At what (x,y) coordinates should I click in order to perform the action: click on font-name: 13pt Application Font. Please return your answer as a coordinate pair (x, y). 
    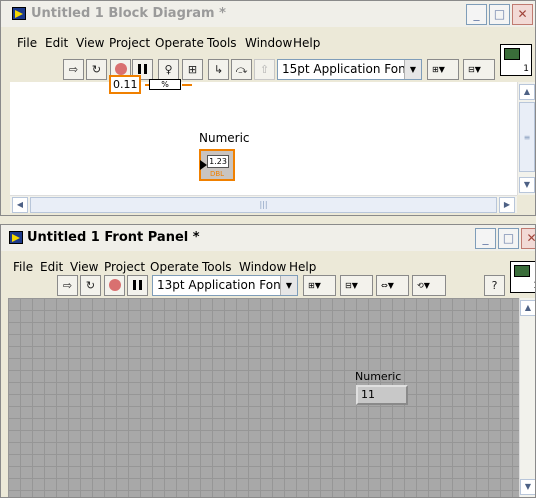
    Looking at the image, I should click on (221, 285).